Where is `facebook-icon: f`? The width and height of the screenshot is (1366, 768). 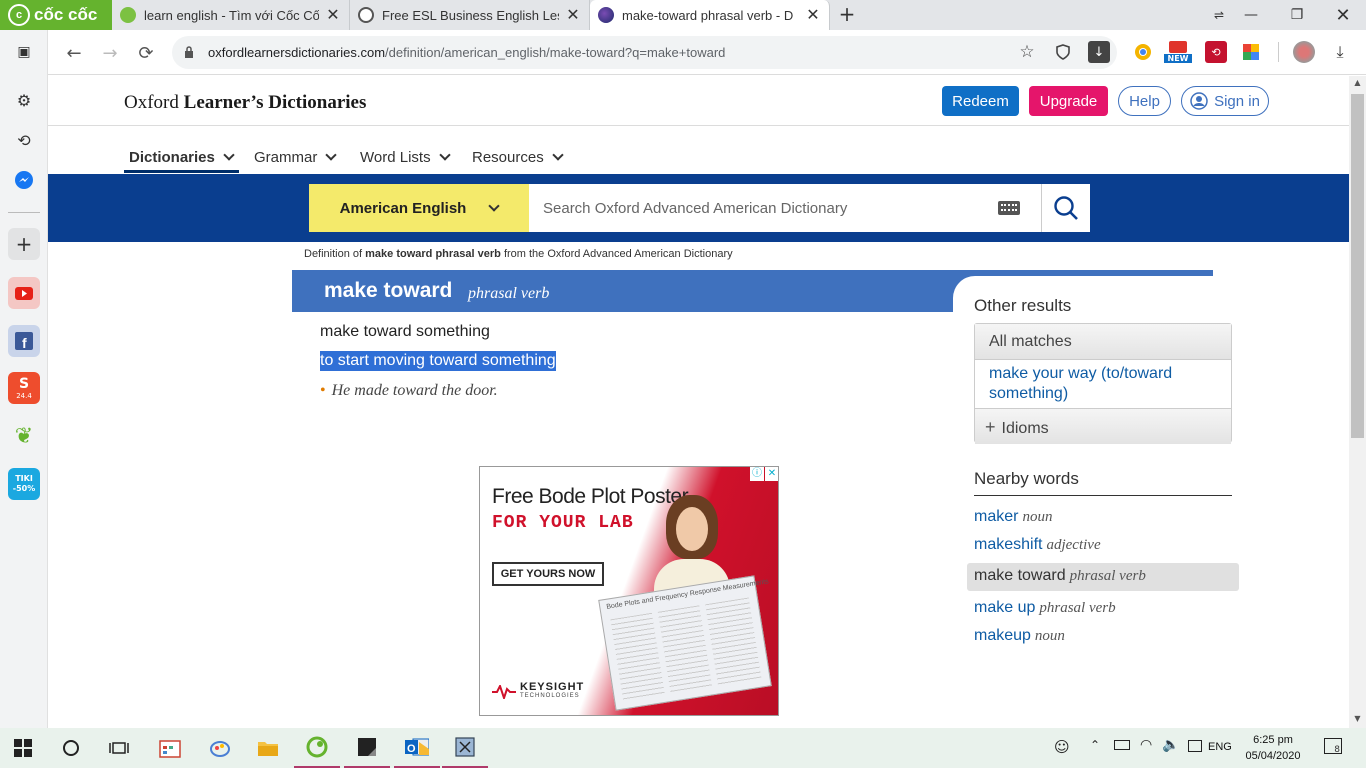
facebook-icon: f is located at coordinates (24, 341).